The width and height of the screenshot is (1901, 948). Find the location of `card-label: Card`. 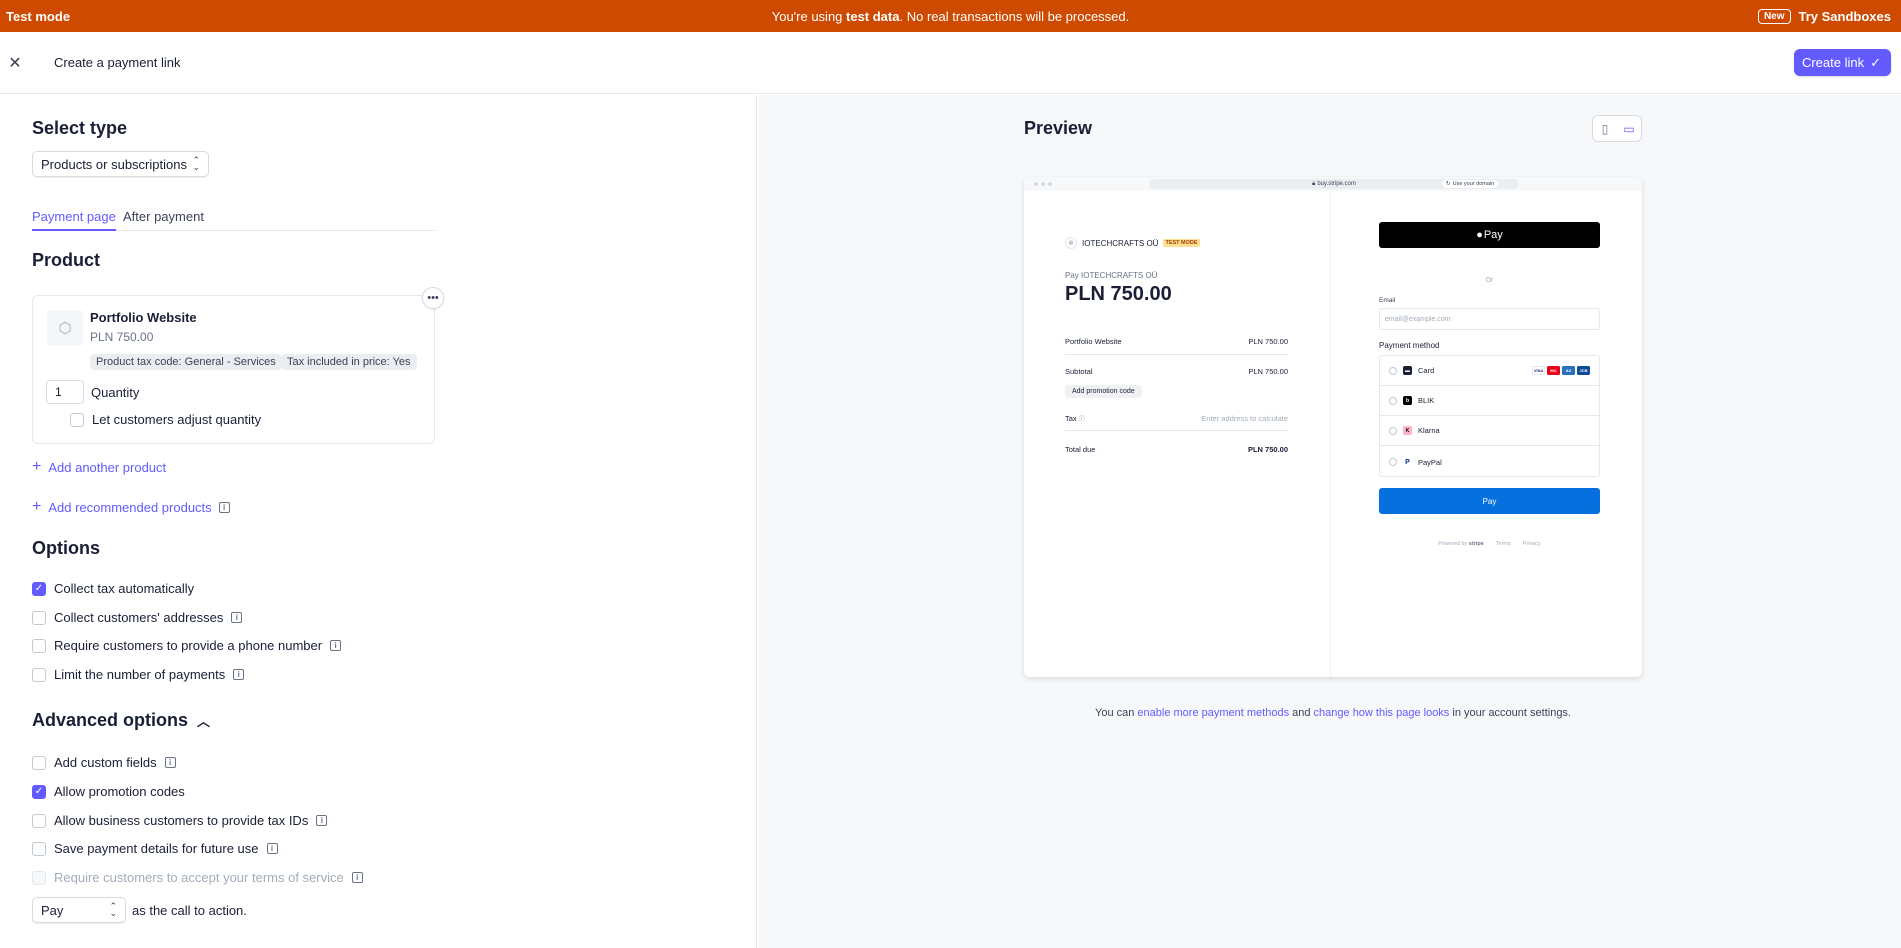

card-label: Card is located at coordinates (1426, 370).